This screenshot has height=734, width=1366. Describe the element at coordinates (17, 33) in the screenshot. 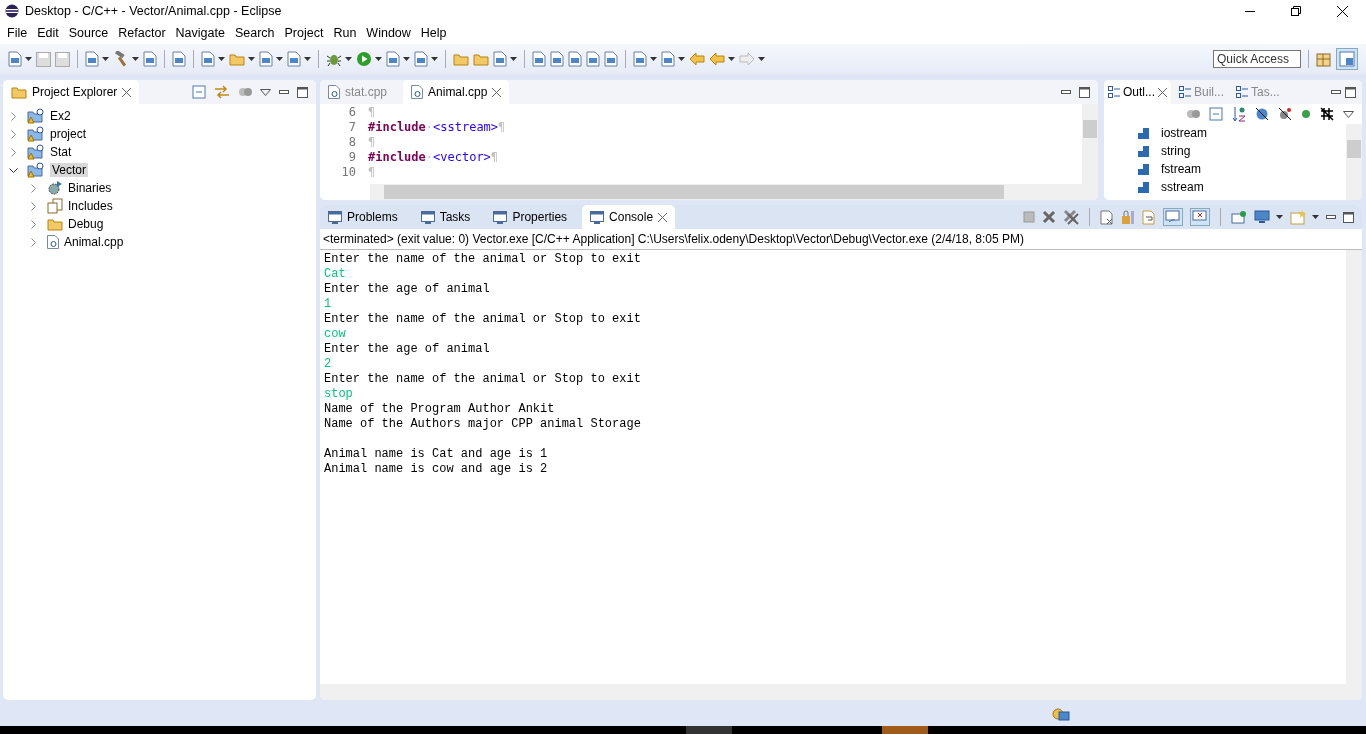

I see `menu-item: File` at that location.